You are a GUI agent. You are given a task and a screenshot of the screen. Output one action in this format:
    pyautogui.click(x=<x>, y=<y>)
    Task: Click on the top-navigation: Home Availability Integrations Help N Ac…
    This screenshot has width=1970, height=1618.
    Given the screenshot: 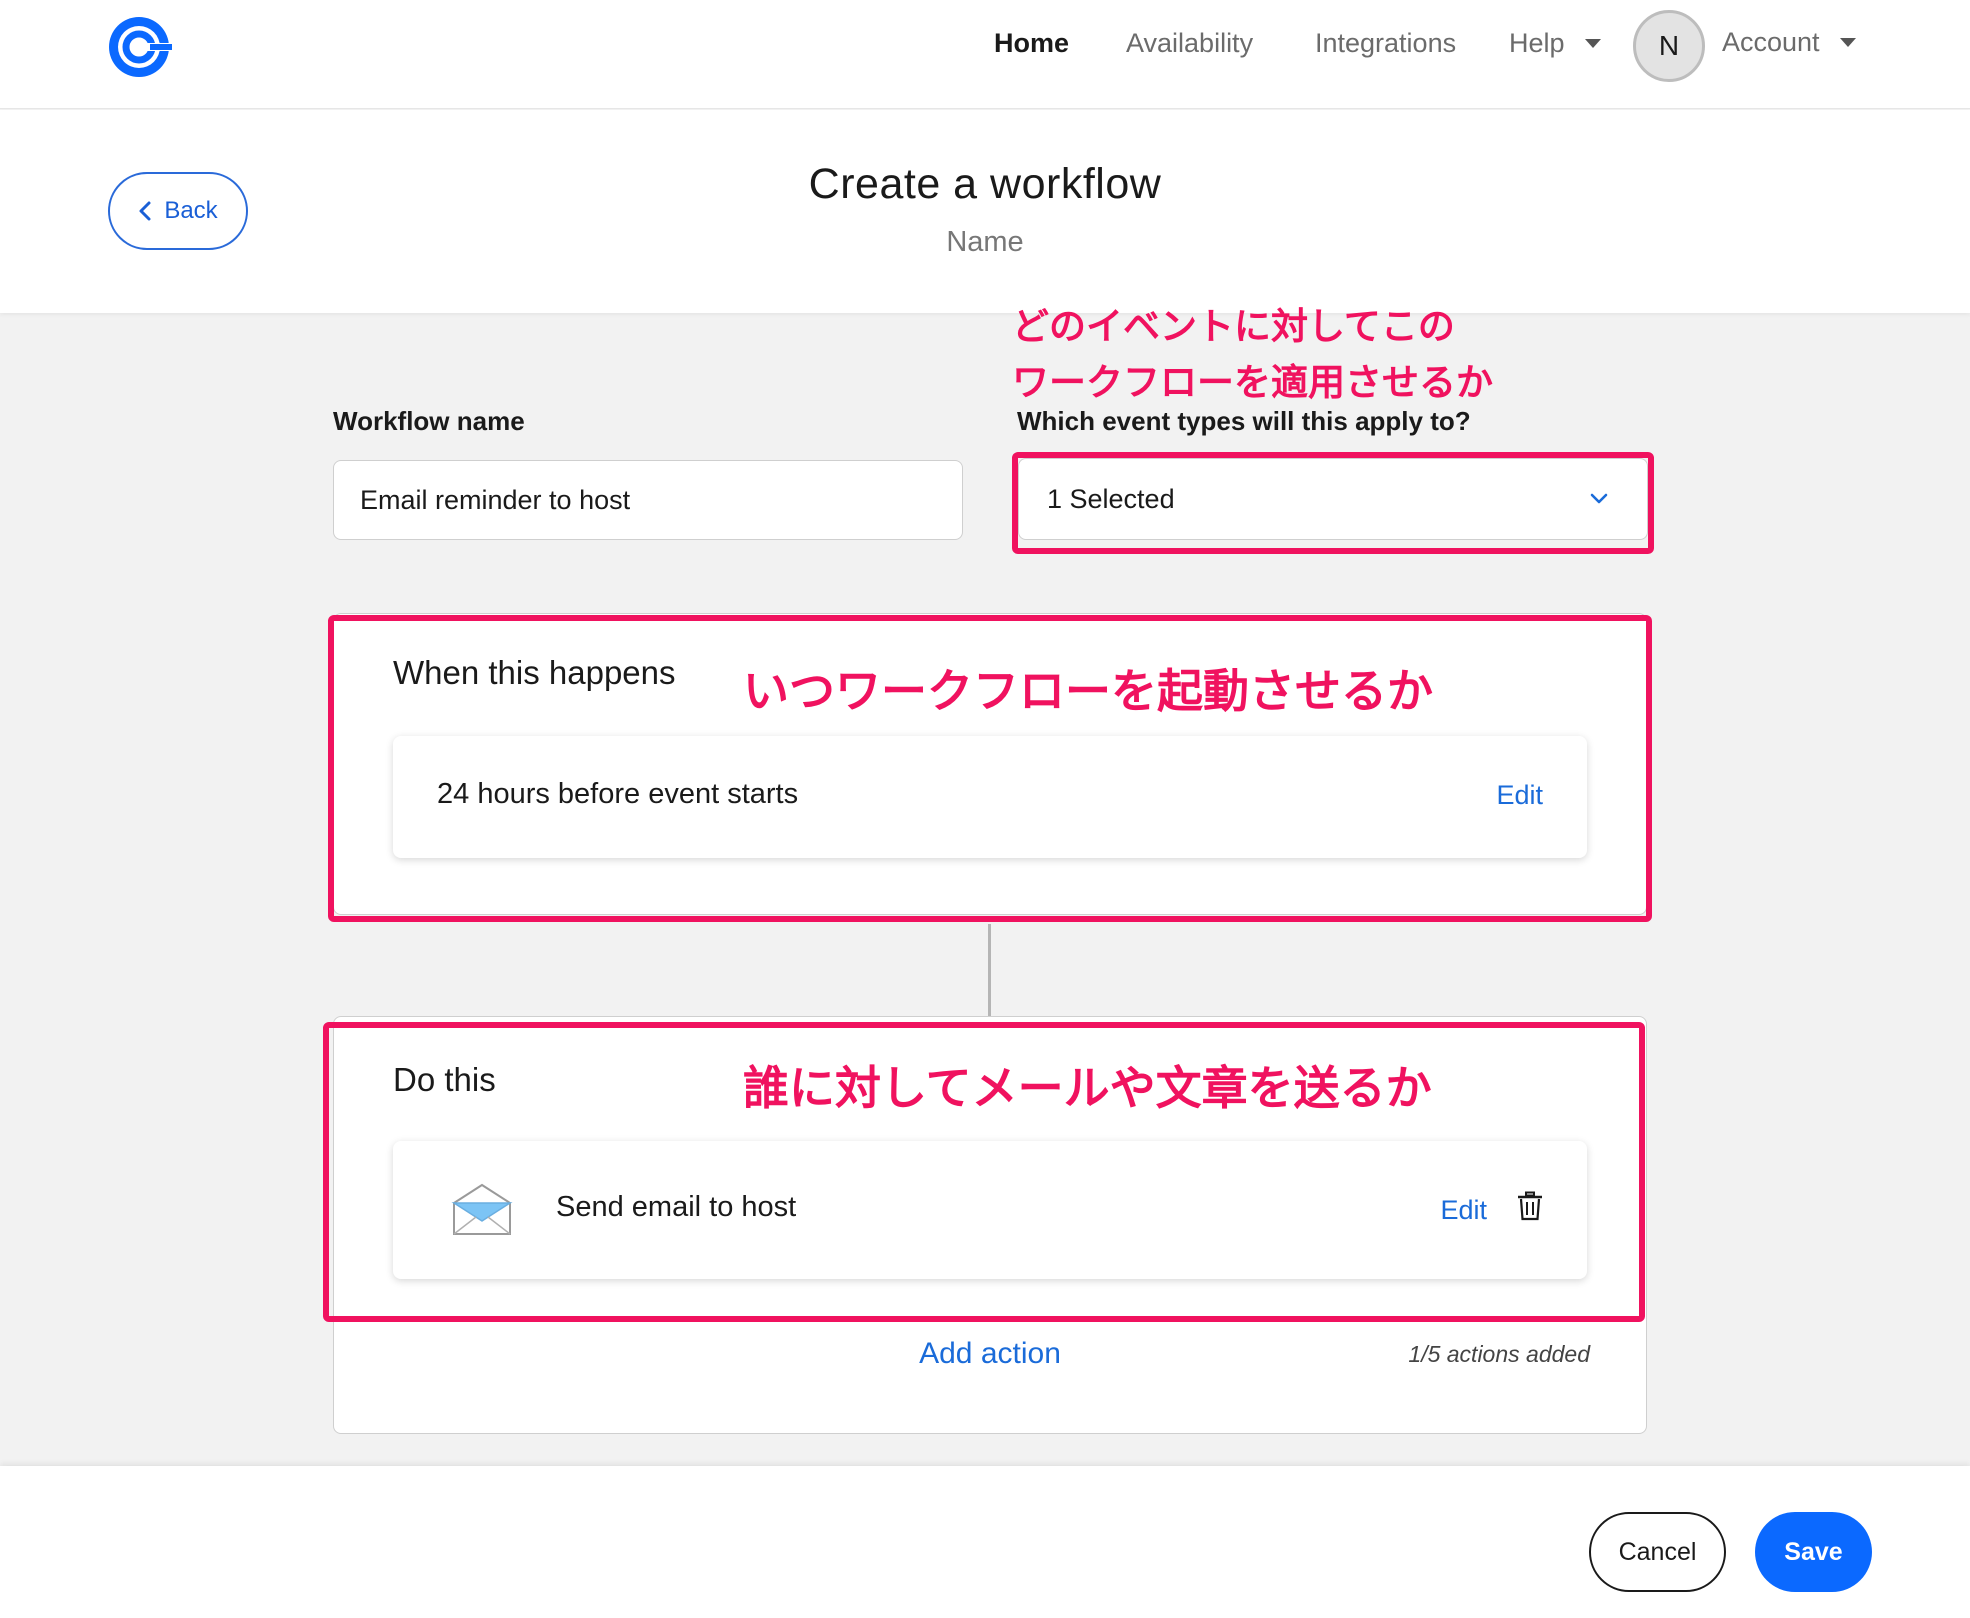 What is the action you would take?
    pyautogui.click(x=985, y=54)
    